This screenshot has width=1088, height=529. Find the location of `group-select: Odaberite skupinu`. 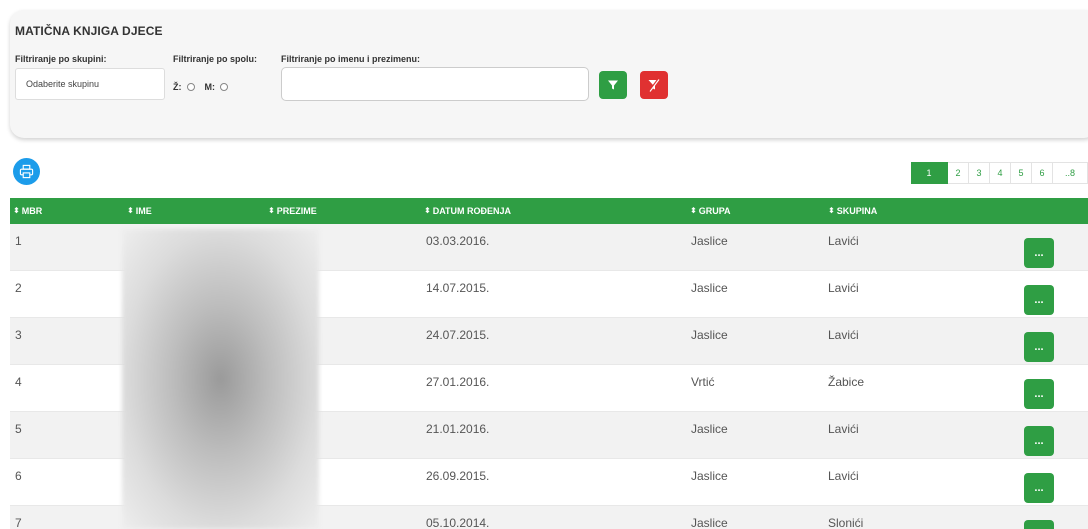

group-select: Odaberite skupinu is located at coordinates (90, 84).